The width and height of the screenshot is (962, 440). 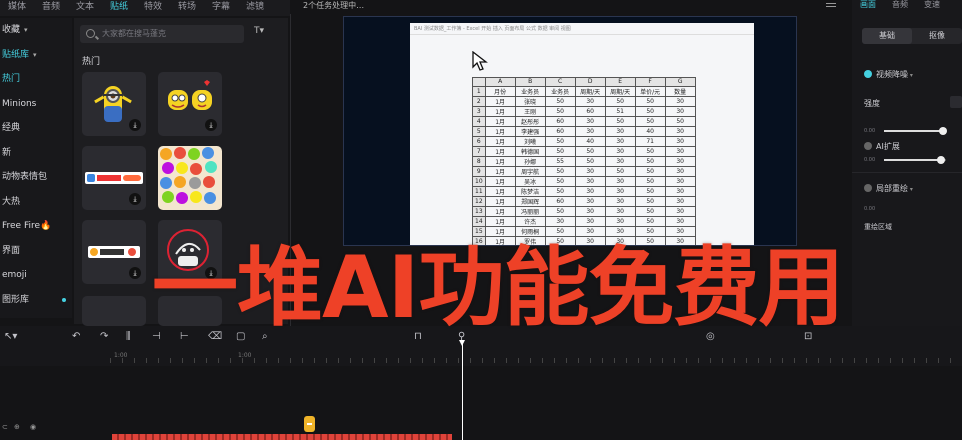 What do you see at coordinates (114, 178) in the screenshot?
I see `sticker-tile-banner: ⤓` at bounding box center [114, 178].